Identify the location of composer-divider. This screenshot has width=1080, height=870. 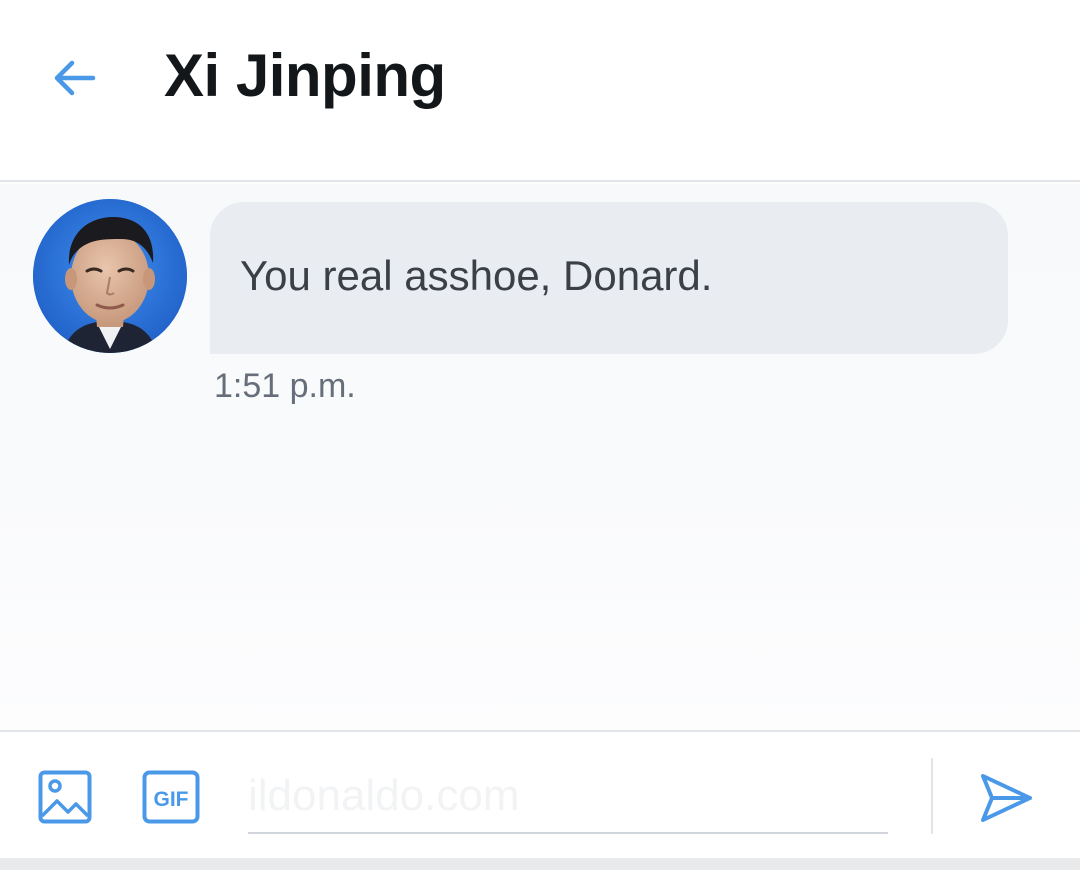
(932, 796).